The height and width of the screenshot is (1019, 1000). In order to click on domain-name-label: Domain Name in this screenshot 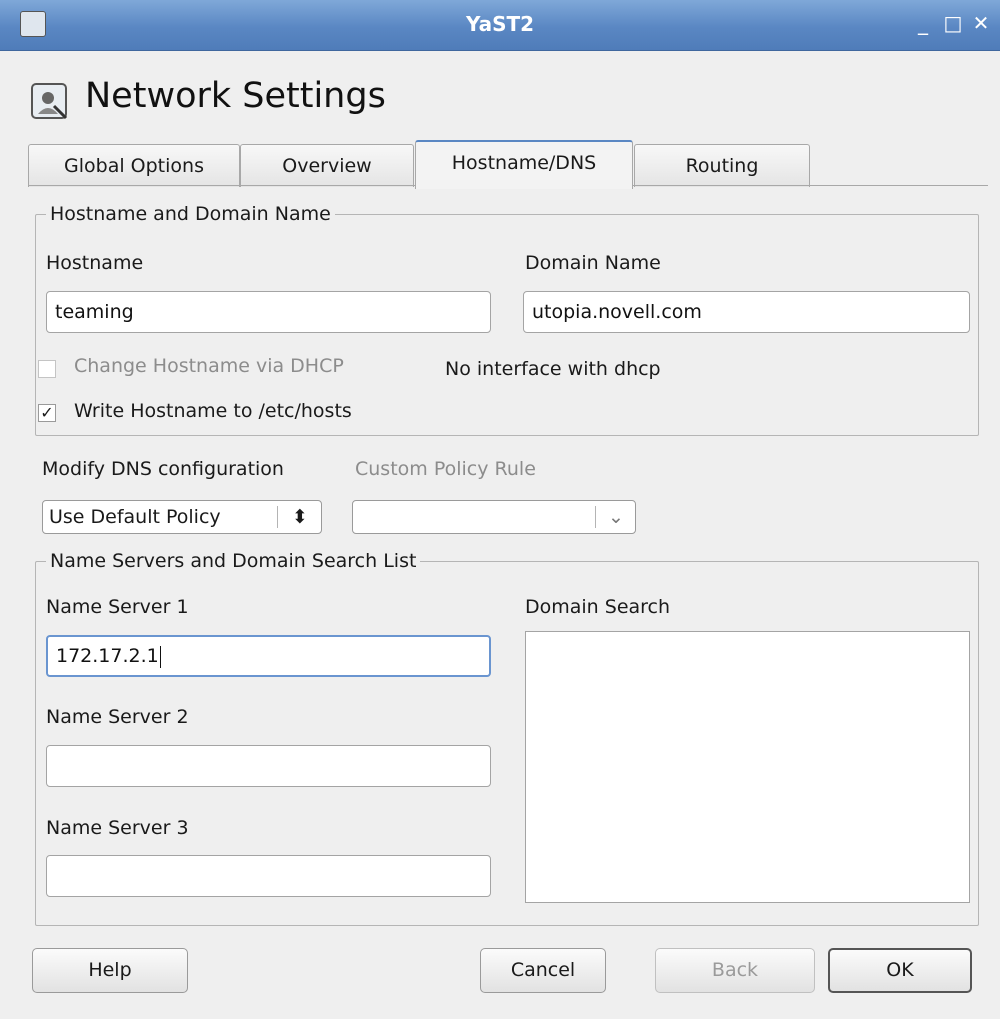, I will do `click(593, 263)`.